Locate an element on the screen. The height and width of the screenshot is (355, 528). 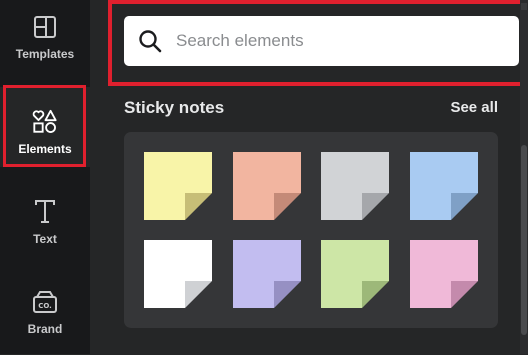
svg-text: CO. is located at coordinates (45, 306).